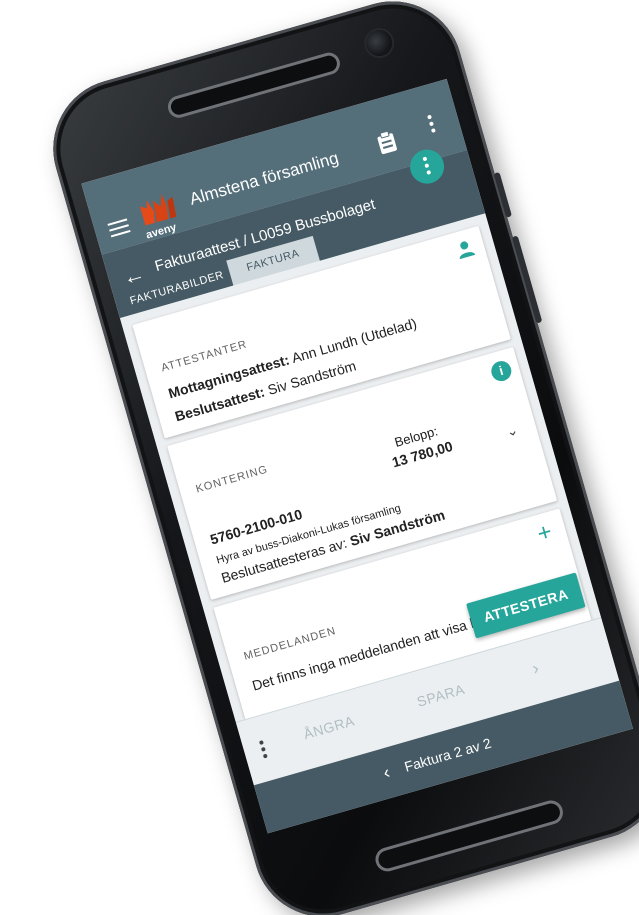 The width and height of the screenshot is (639, 915). Describe the element at coordinates (386, 143) in the screenshot. I see `clipboard-icon` at that location.